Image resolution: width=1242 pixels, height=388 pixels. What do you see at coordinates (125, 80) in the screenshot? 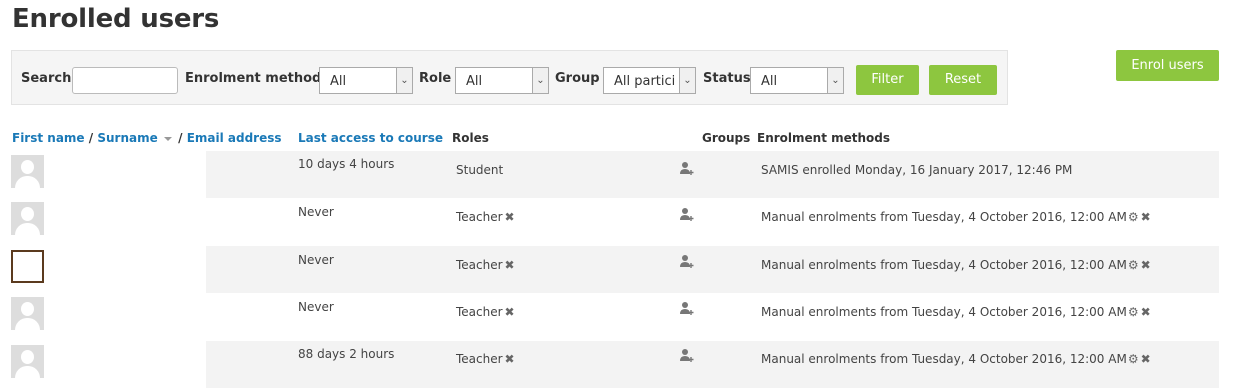
I see `search-input` at bounding box center [125, 80].